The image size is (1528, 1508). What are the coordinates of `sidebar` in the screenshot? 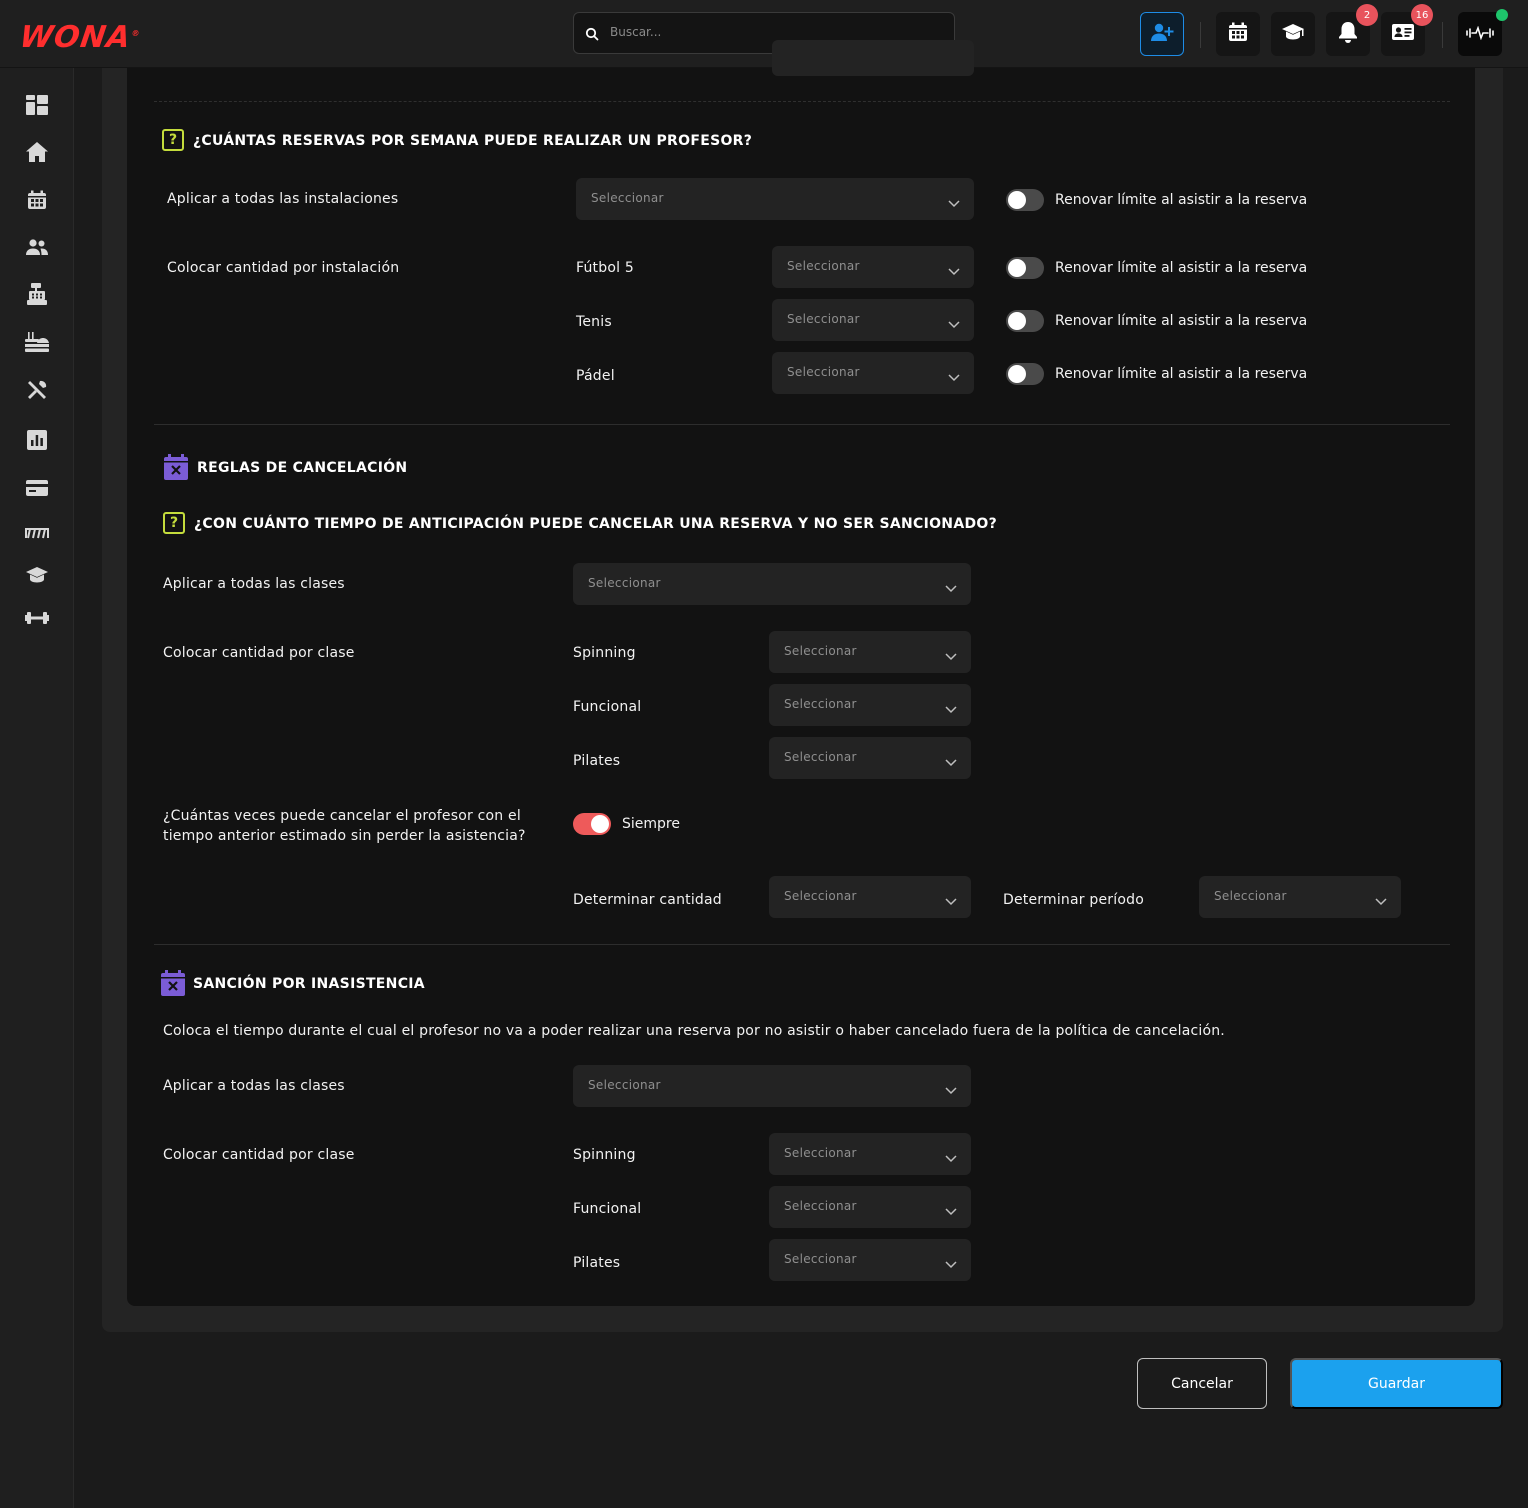 It's located at (37, 788).